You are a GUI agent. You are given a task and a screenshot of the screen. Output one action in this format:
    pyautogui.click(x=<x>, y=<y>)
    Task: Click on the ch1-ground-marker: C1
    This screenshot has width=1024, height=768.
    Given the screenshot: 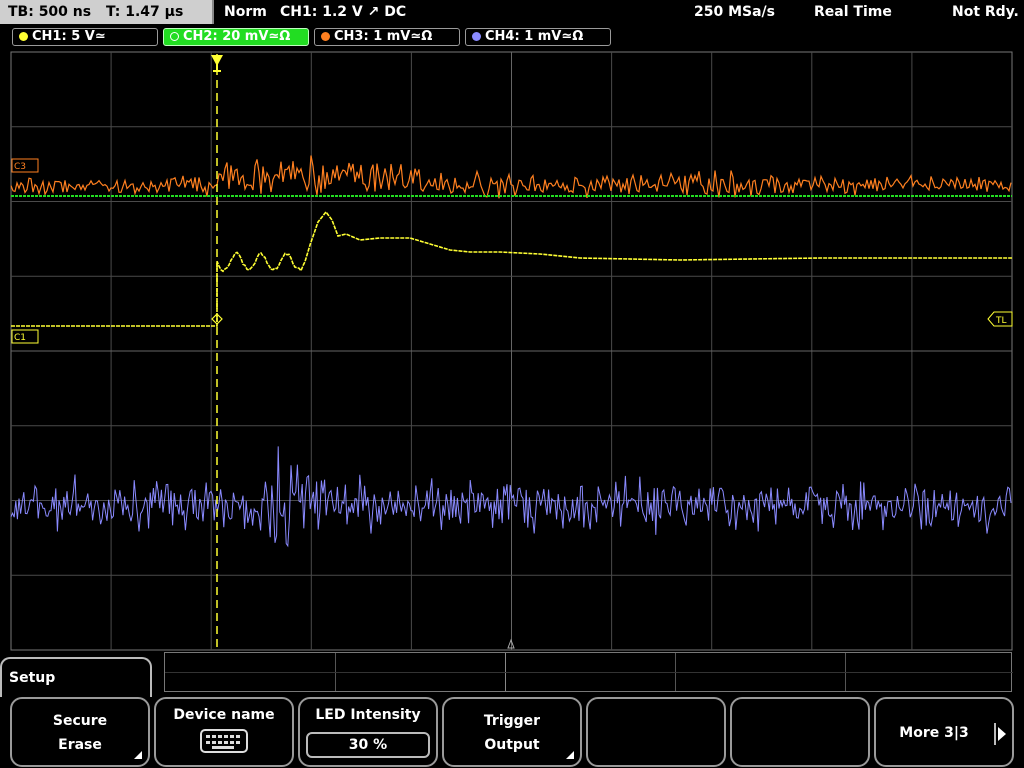 What is the action you would take?
    pyautogui.click(x=25, y=336)
    